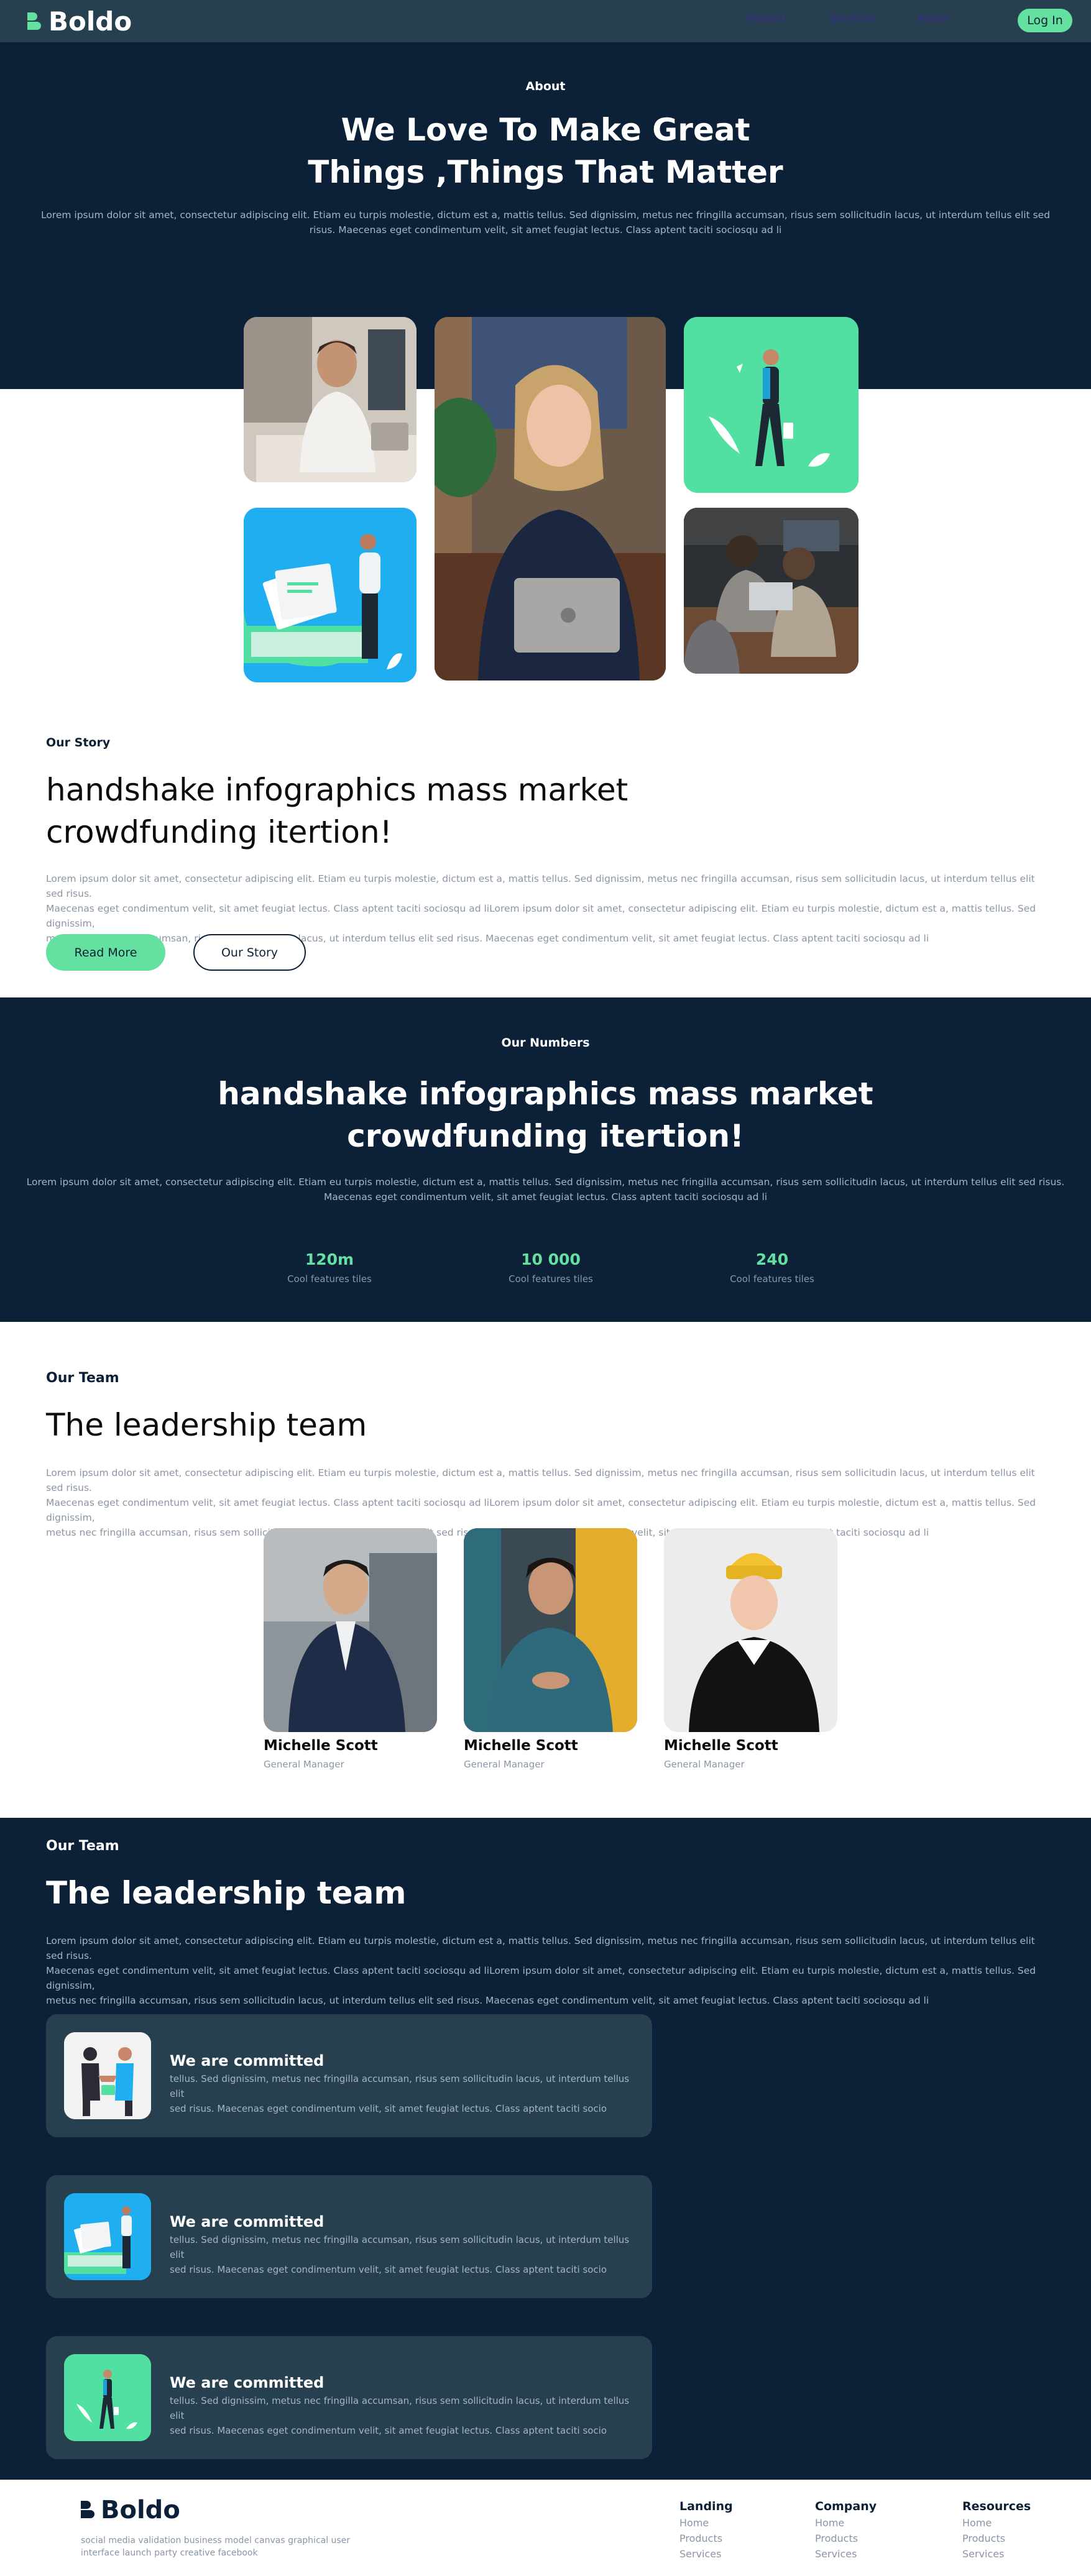 The image size is (1091, 2576). What do you see at coordinates (330, 1259) in the screenshot?
I see `stat-value: 120m` at bounding box center [330, 1259].